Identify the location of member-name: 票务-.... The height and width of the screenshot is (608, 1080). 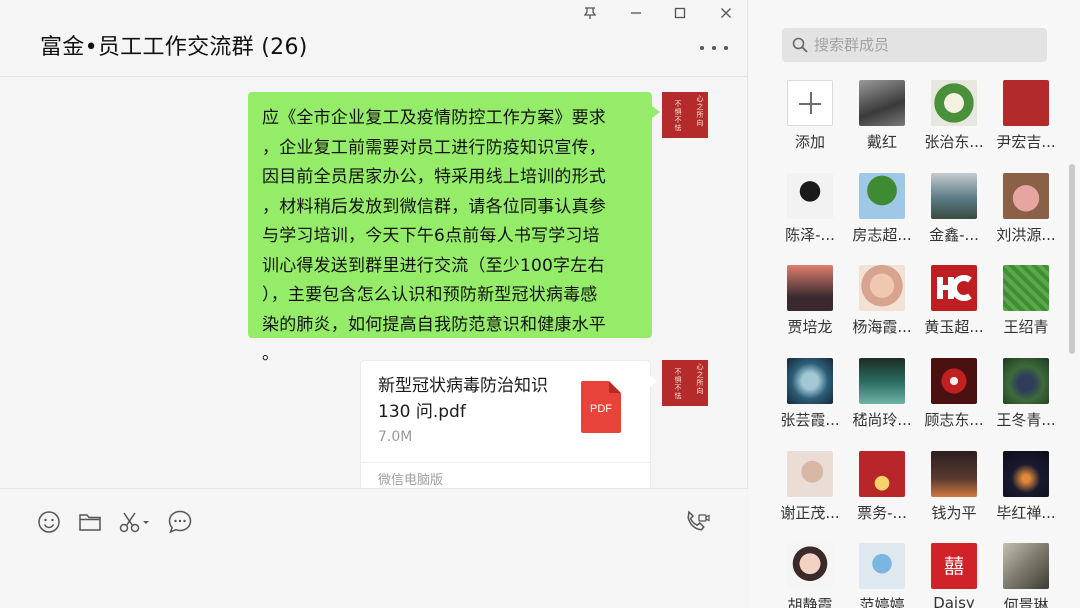
(882, 513).